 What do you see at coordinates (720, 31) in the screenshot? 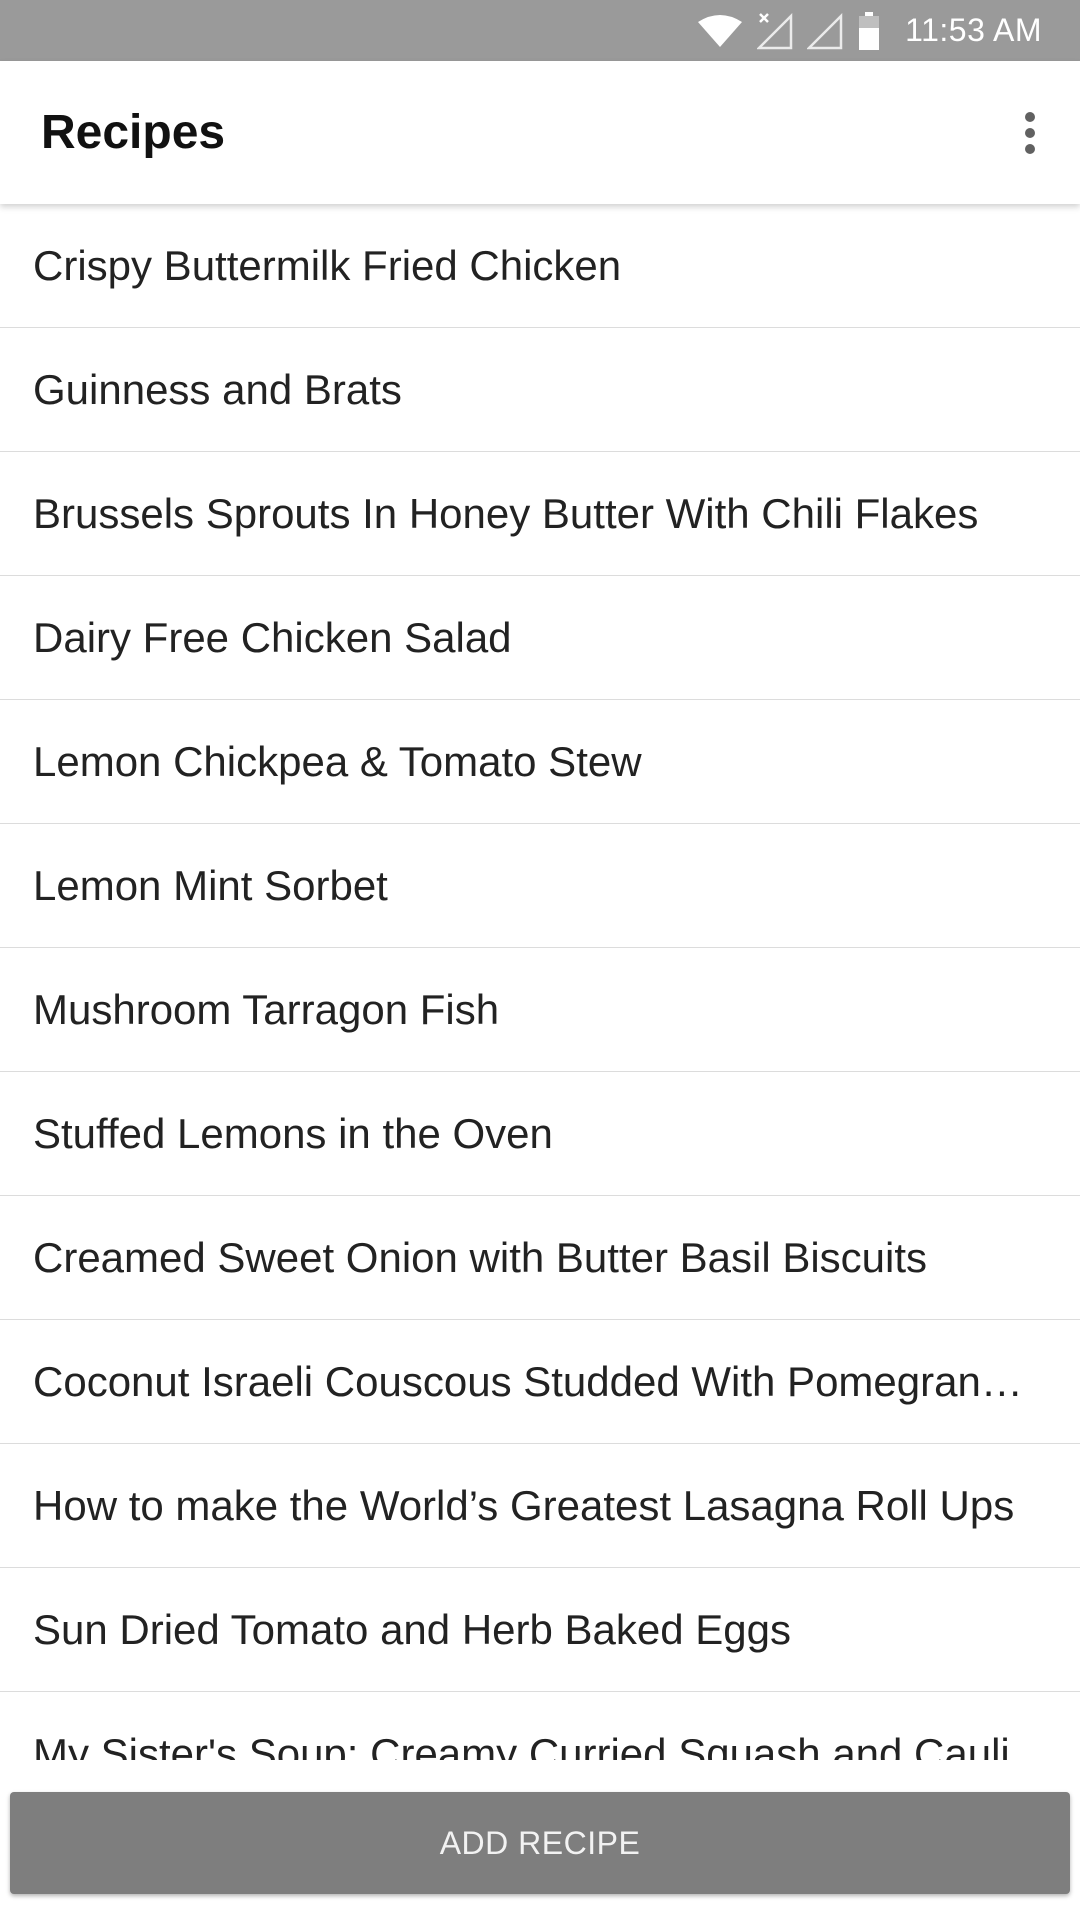
I see `wifi-icon` at bounding box center [720, 31].